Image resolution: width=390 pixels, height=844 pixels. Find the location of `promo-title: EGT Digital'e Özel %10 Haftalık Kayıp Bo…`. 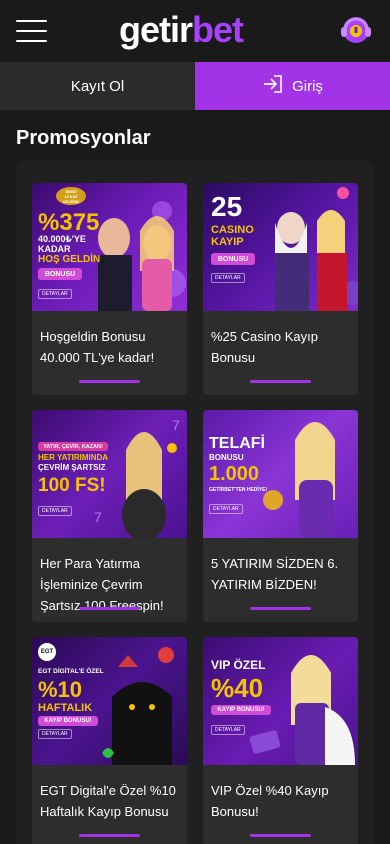

promo-title: EGT Digital'e Özel %10 Haftalık Kayıp Bo… is located at coordinates (108, 801).